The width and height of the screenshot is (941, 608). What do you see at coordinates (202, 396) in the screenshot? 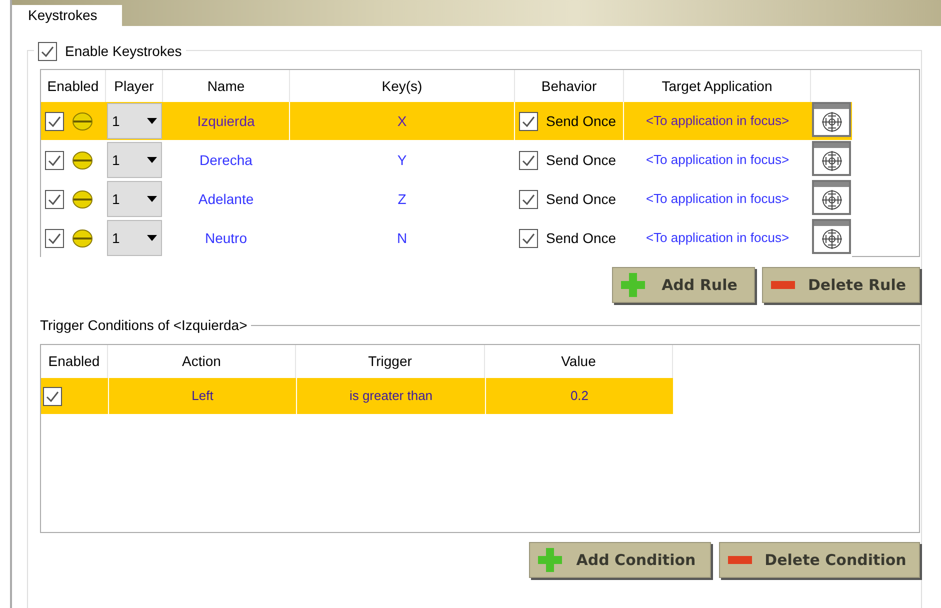
I see `table-cell: Left` at bounding box center [202, 396].